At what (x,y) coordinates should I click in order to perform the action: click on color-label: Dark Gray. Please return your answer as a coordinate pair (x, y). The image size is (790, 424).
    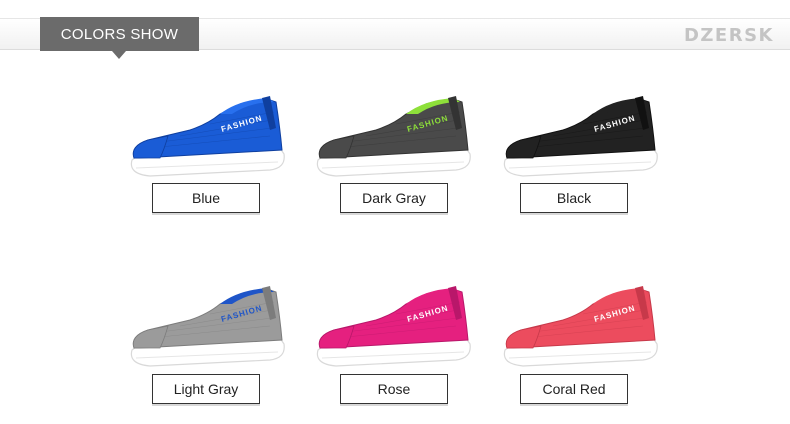
    Looking at the image, I should click on (394, 198).